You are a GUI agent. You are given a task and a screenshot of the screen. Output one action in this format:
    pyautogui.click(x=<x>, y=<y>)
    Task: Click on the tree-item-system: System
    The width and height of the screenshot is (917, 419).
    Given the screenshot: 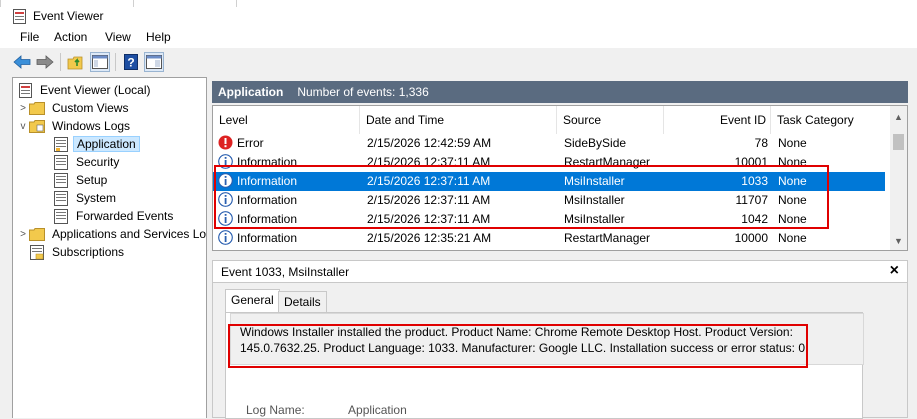 What is the action you would take?
    pyautogui.click(x=86, y=198)
    